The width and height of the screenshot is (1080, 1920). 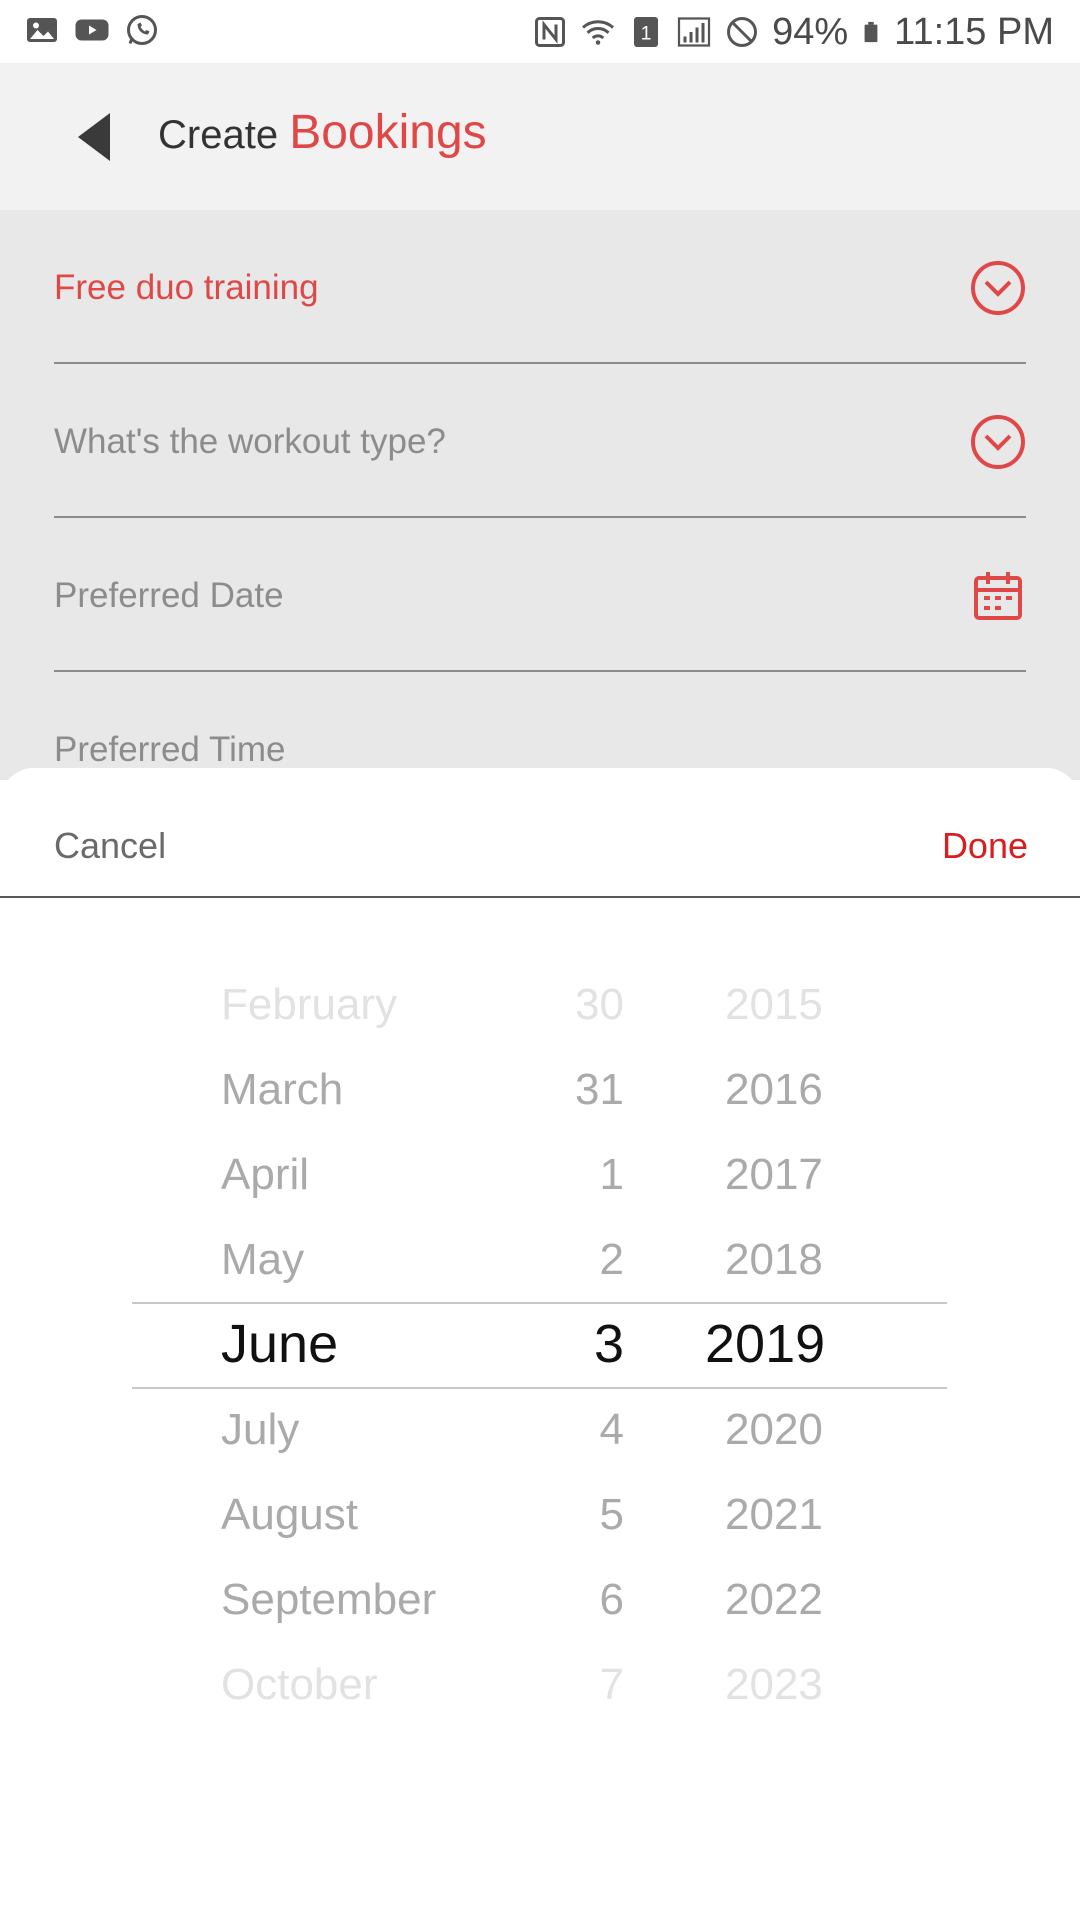 What do you see at coordinates (974, 32) in the screenshot?
I see `clock: 11:15 PM` at bounding box center [974, 32].